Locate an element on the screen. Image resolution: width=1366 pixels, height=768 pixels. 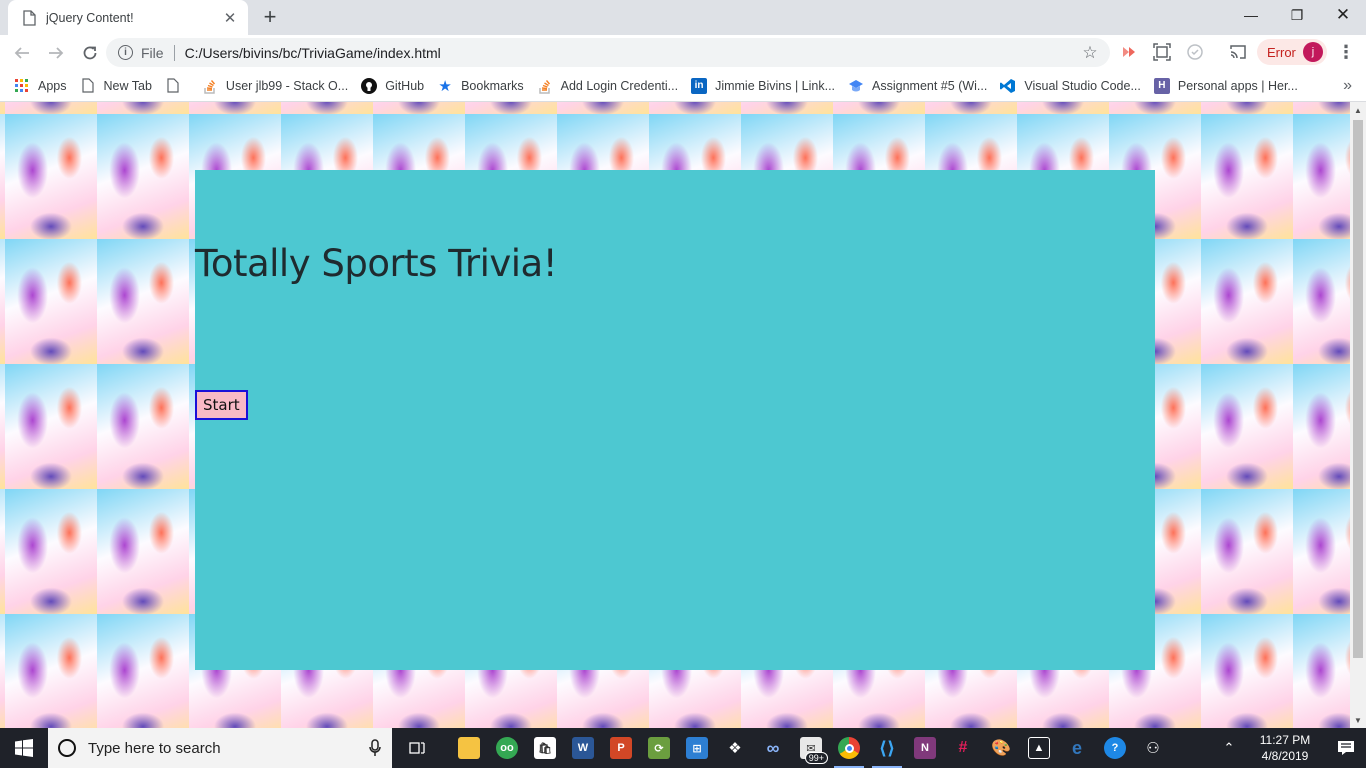
menu-dots-icon: ⋮ is located at coordinates (1346, 52).